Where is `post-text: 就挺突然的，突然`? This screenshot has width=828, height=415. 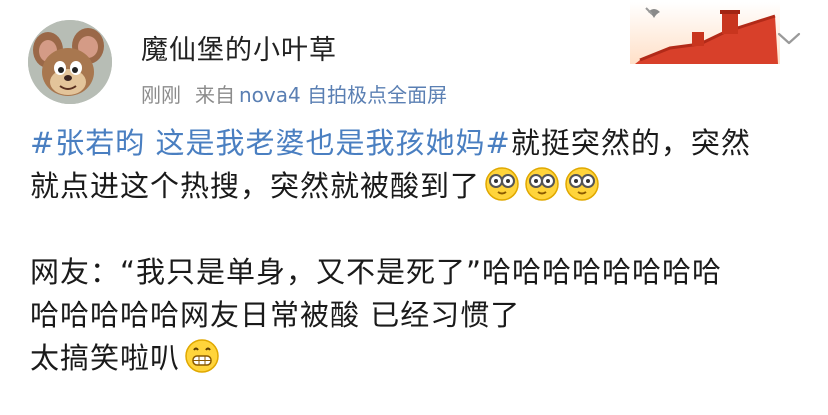
post-text: 就挺突然的，突然 is located at coordinates (630, 143).